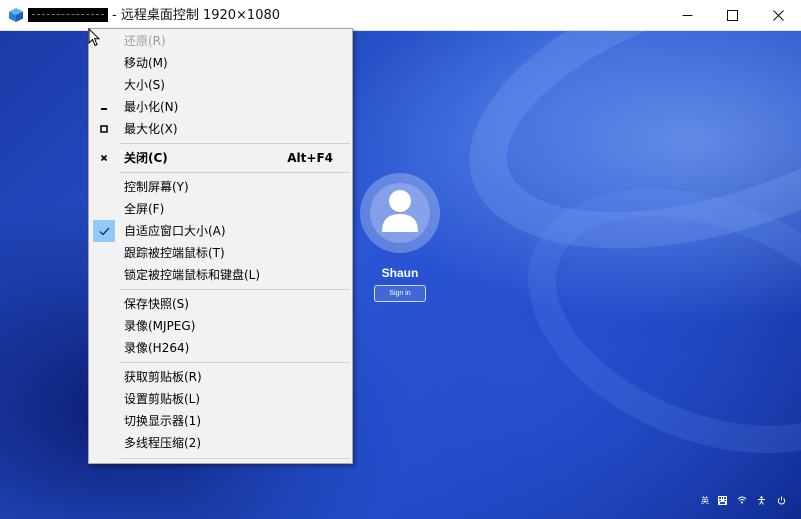  Describe the element at coordinates (722, 500) in the screenshot. I see `keyboard-icon` at that location.